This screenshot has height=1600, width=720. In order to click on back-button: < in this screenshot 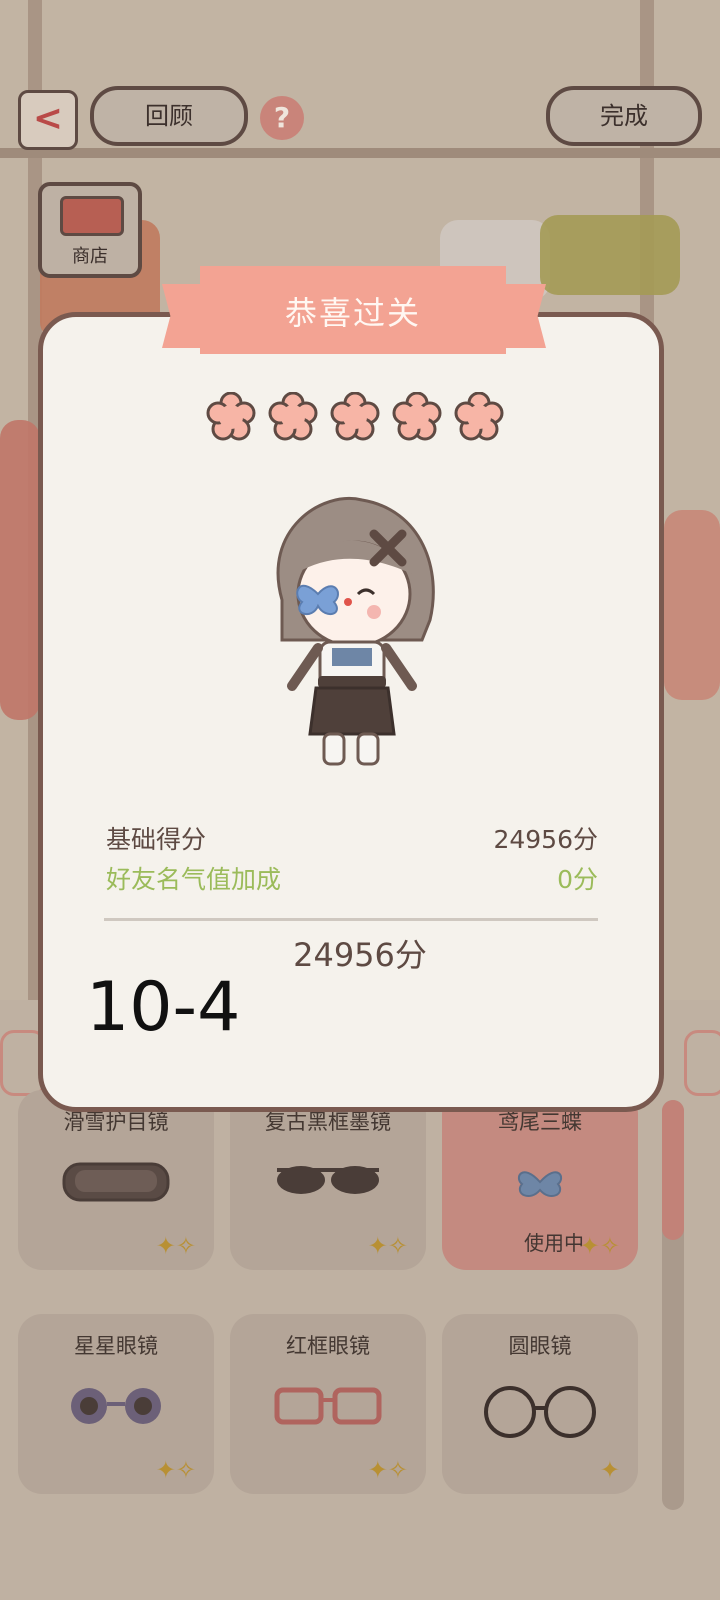, I will do `click(48, 120)`.